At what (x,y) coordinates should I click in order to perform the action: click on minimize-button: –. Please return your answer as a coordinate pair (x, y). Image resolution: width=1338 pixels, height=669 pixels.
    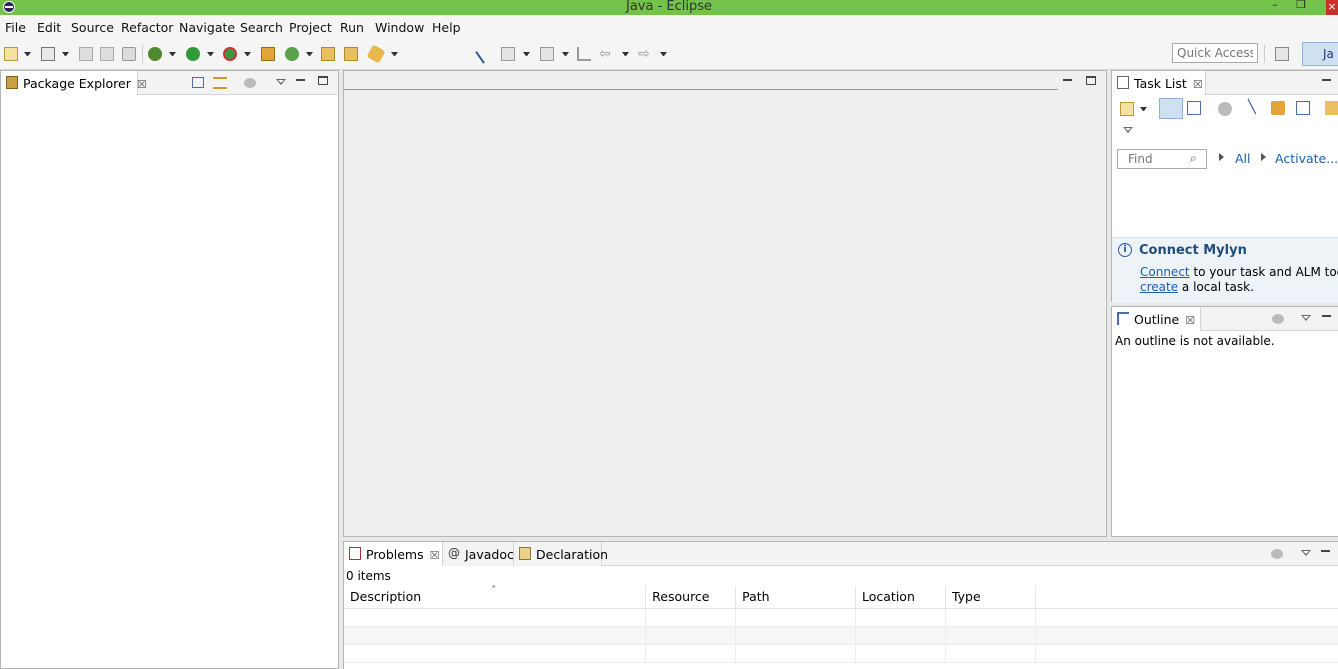
    Looking at the image, I should click on (1275, 6).